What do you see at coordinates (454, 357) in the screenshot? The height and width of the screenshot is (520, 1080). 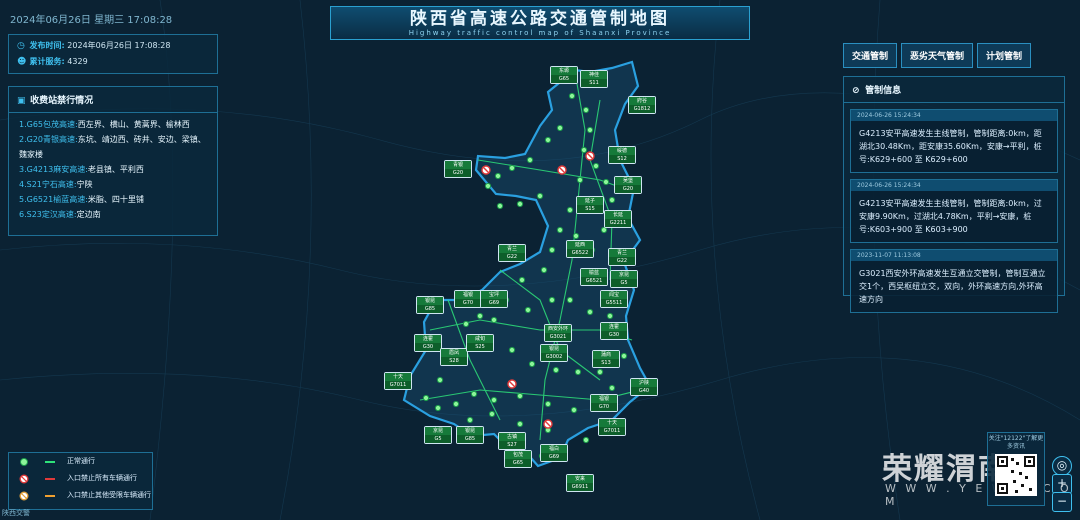 I see `highway-sign: 眉凤 S28` at bounding box center [454, 357].